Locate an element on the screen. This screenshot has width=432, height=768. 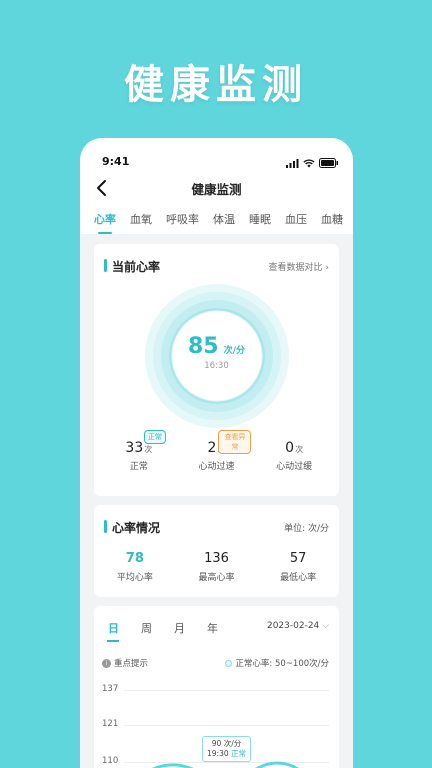
period-tab-month: 月 is located at coordinates (179, 628).